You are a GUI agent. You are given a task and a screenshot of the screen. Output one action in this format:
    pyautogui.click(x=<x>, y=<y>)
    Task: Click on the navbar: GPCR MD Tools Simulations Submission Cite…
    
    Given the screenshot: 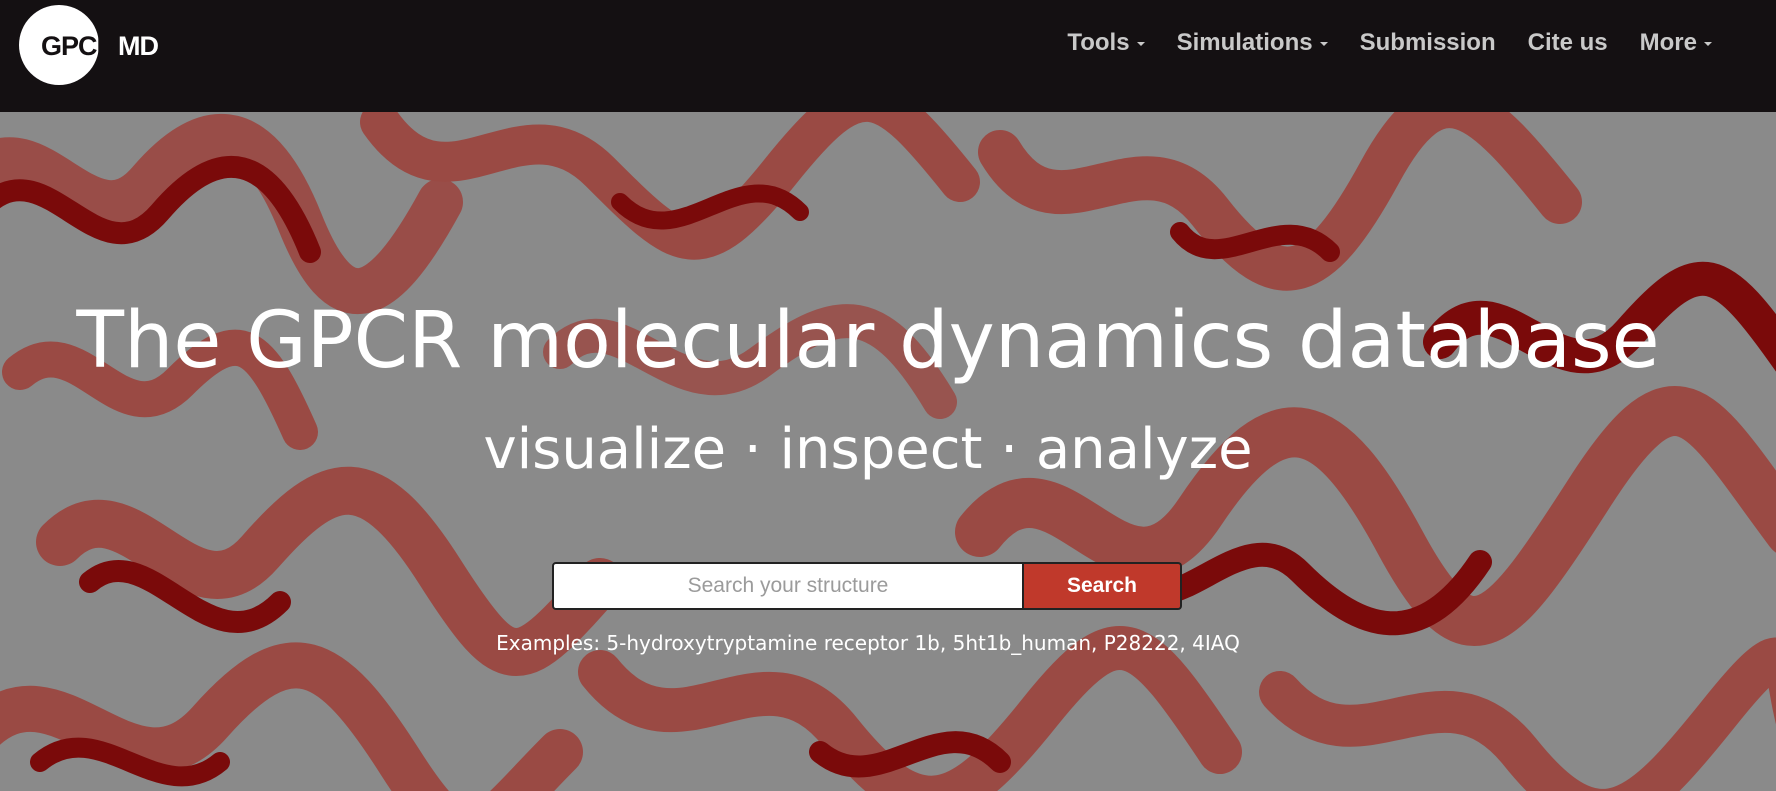 What is the action you would take?
    pyautogui.click(x=888, y=56)
    